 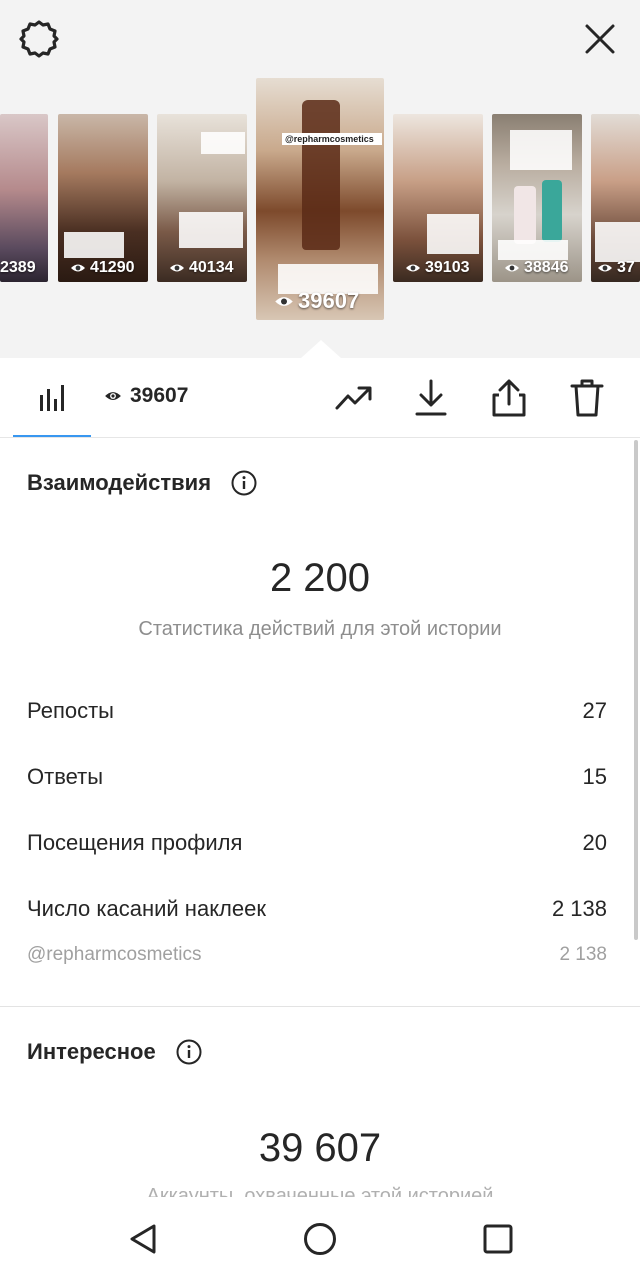 What do you see at coordinates (24, 198) in the screenshot?
I see `story-thumbnail: 2389` at bounding box center [24, 198].